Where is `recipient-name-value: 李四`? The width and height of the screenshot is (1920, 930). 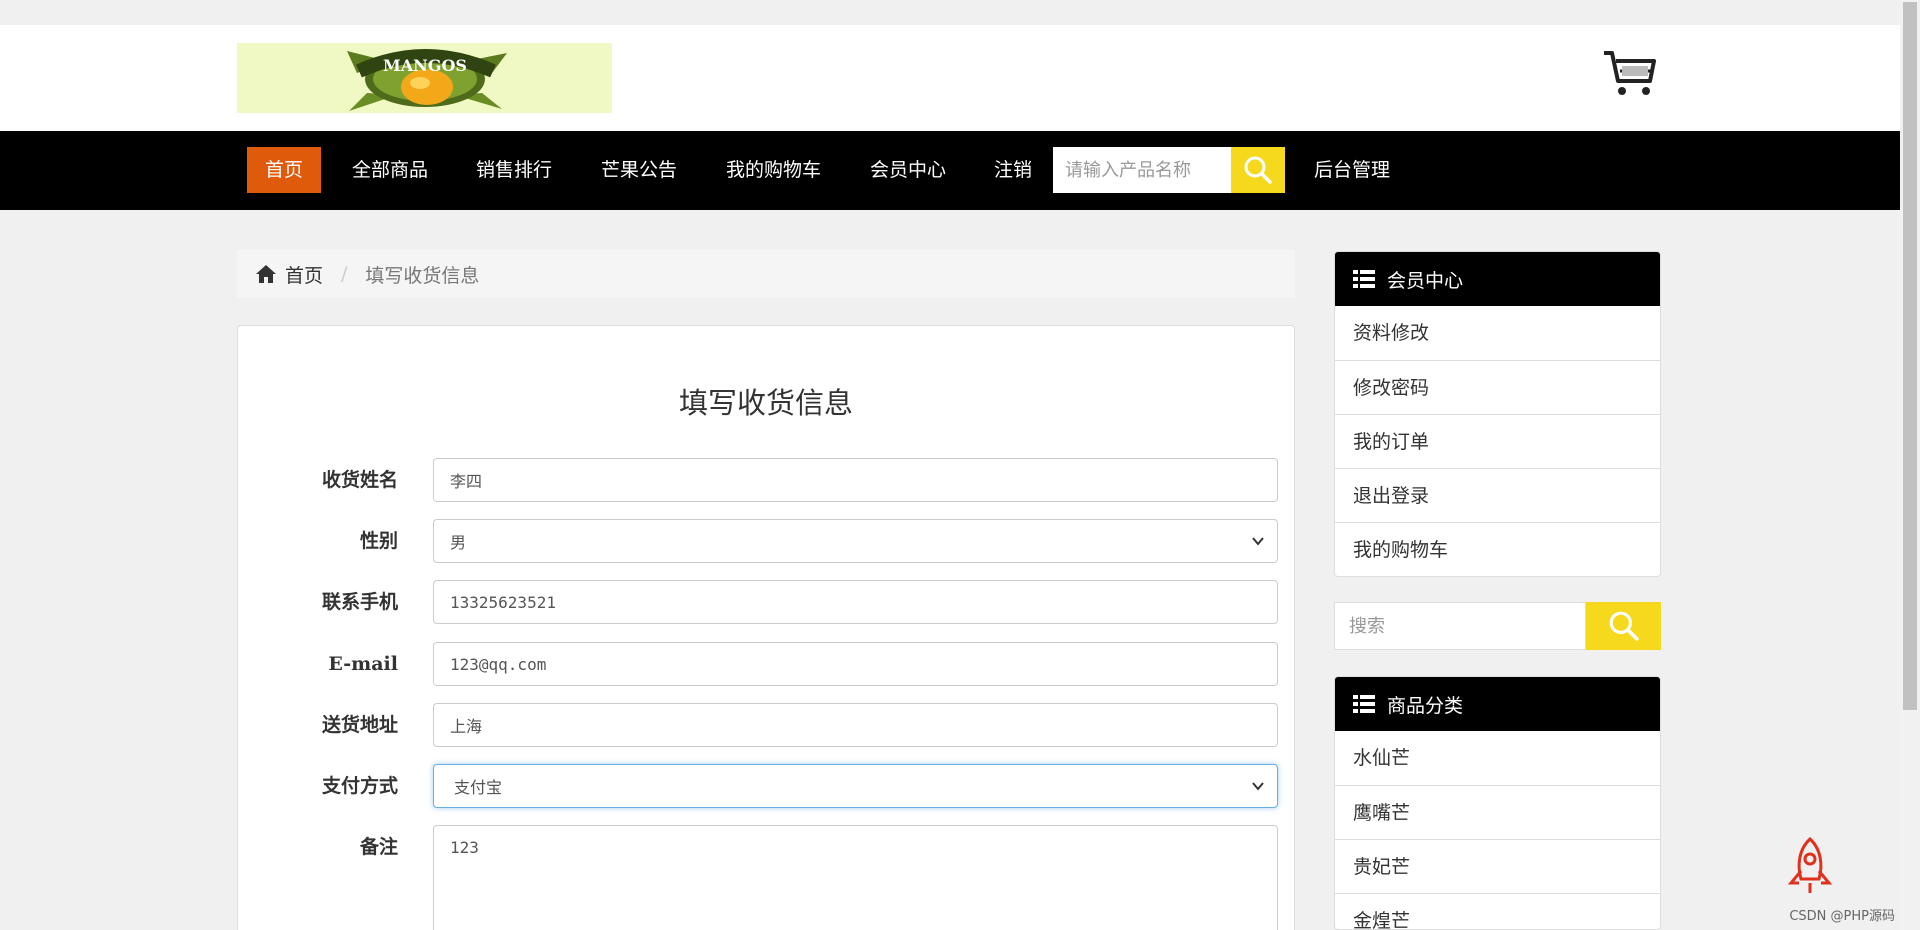 recipient-name-value: 李四 is located at coordinates (466, 481).